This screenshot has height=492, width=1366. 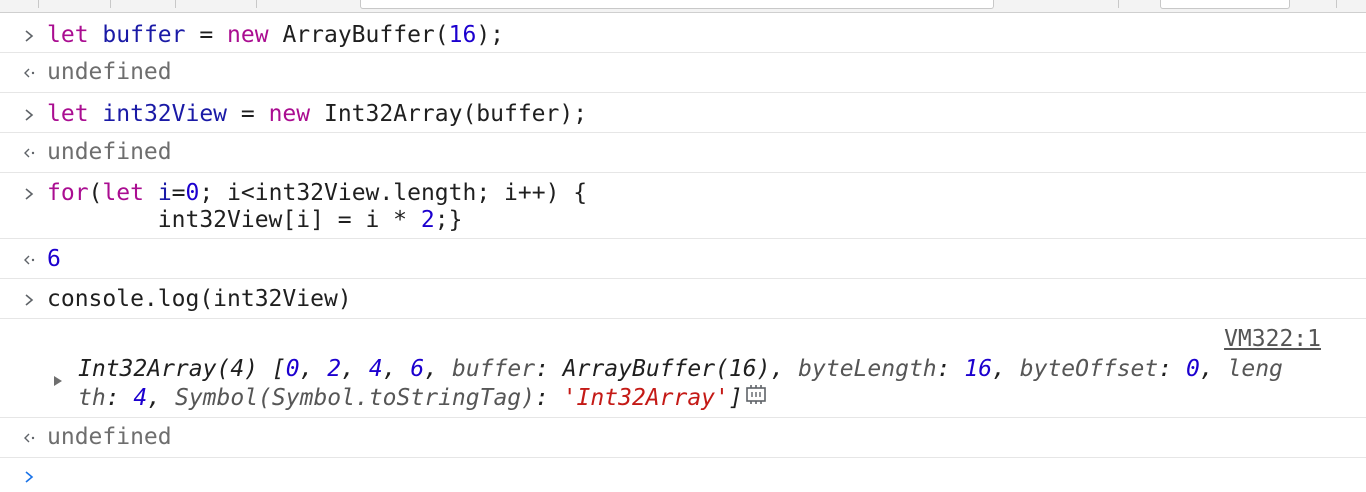 I want to click on log-levels-dropdown, so click(x=1225, y=4).